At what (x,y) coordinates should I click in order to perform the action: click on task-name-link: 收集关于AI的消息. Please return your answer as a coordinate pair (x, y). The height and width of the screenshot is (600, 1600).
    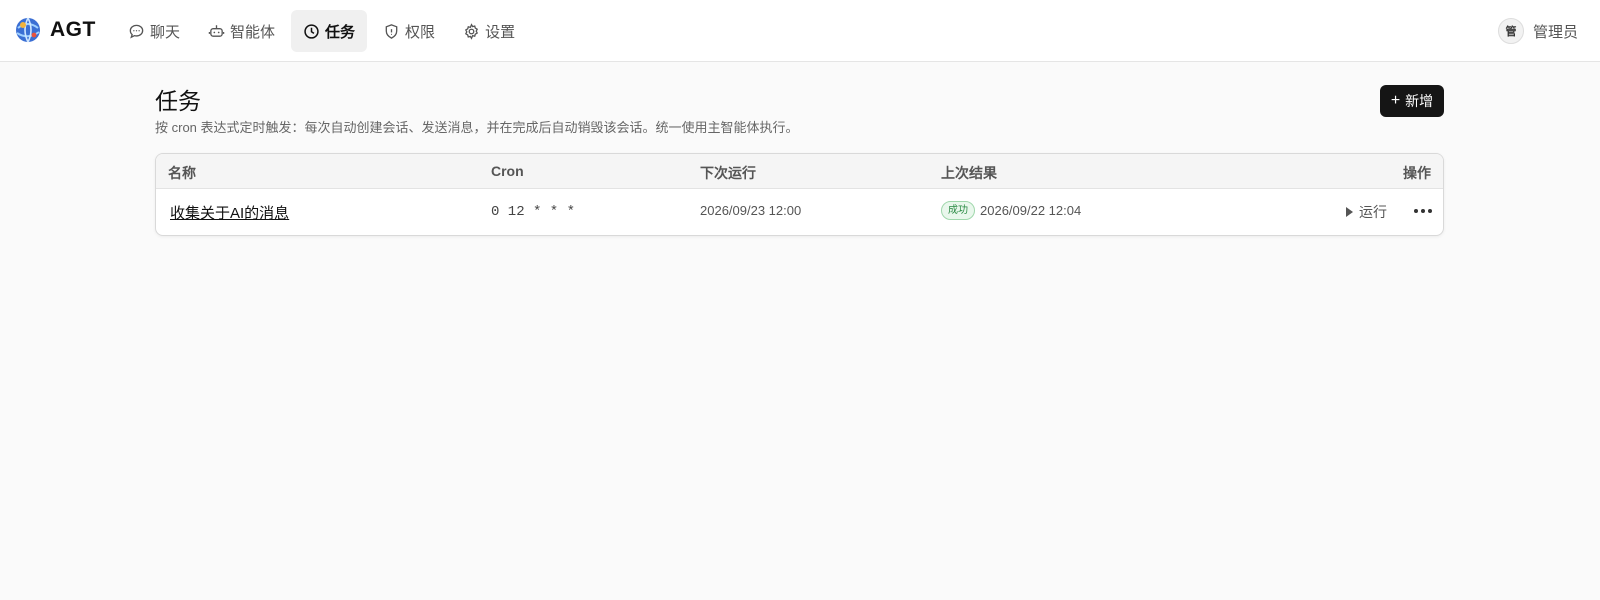
    Looking at the image, I should click on (229, 212).